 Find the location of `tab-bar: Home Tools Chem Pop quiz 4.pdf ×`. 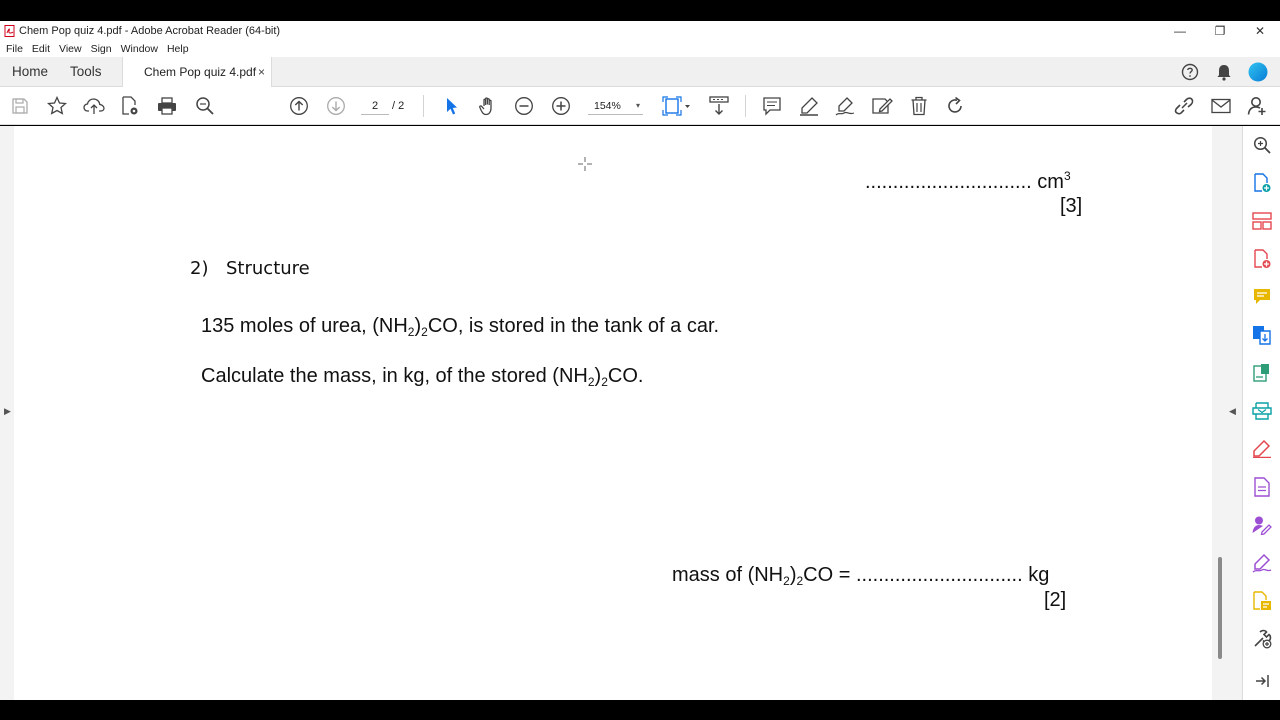

tab-bar: Home Tools Chem Pop quiz 4.pdf × is located at coordinates (640, 72).